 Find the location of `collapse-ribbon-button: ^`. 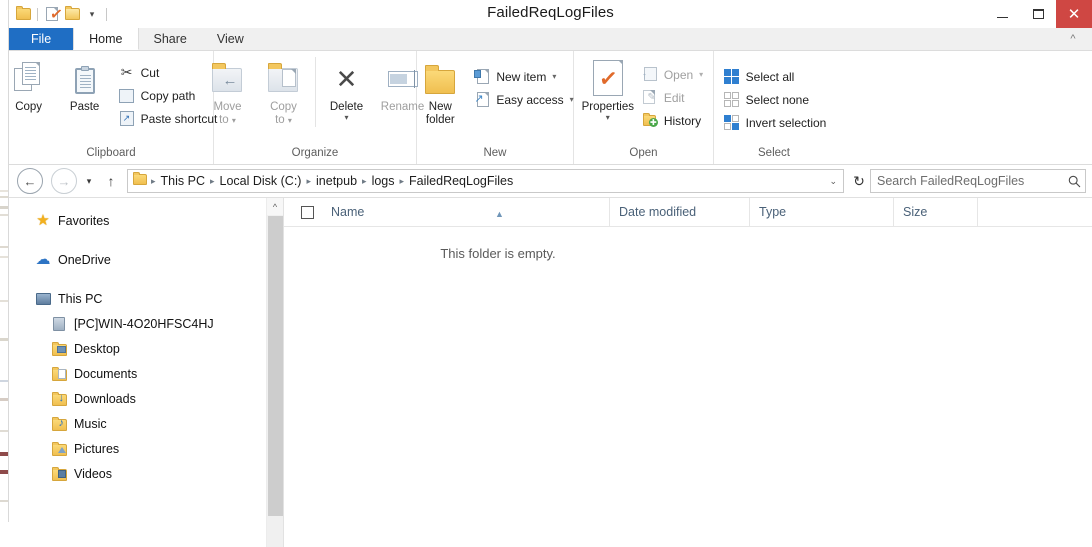

collapse-ribbon-button: ^ is located at coordinates (1073, 39).